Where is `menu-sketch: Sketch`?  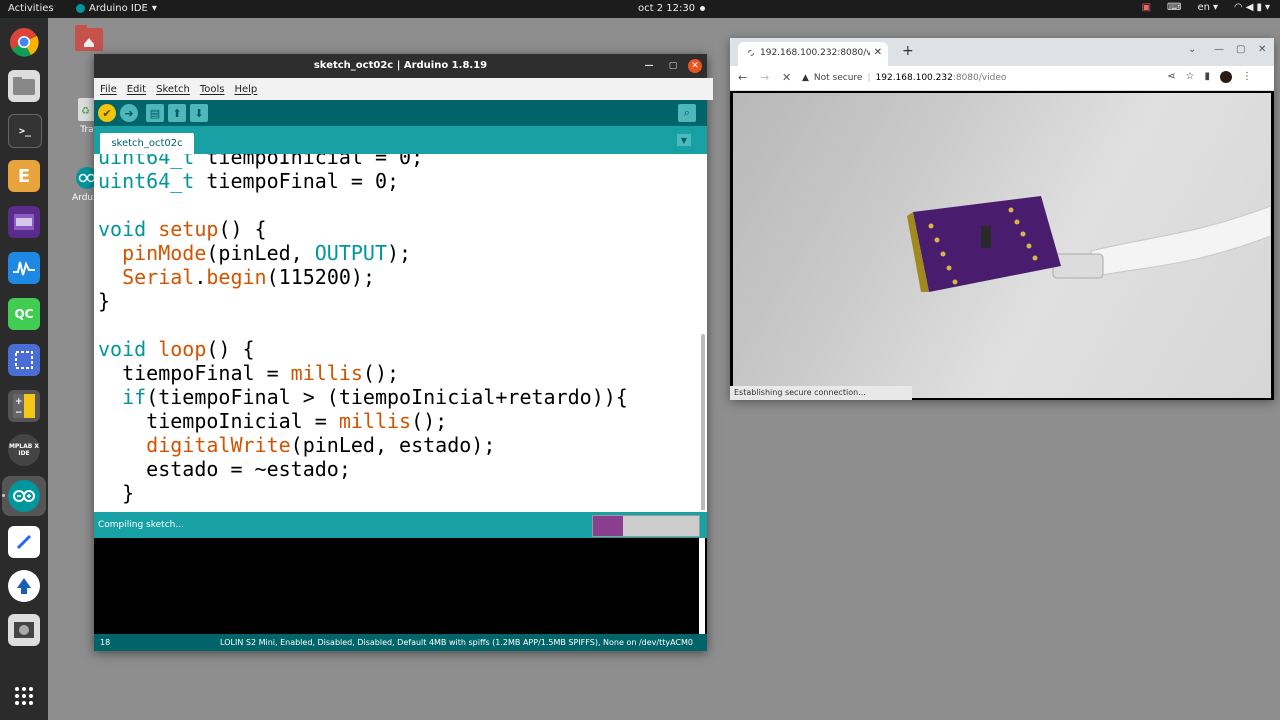
menu-sketch: Sketch is located at coordinates (173, 89).